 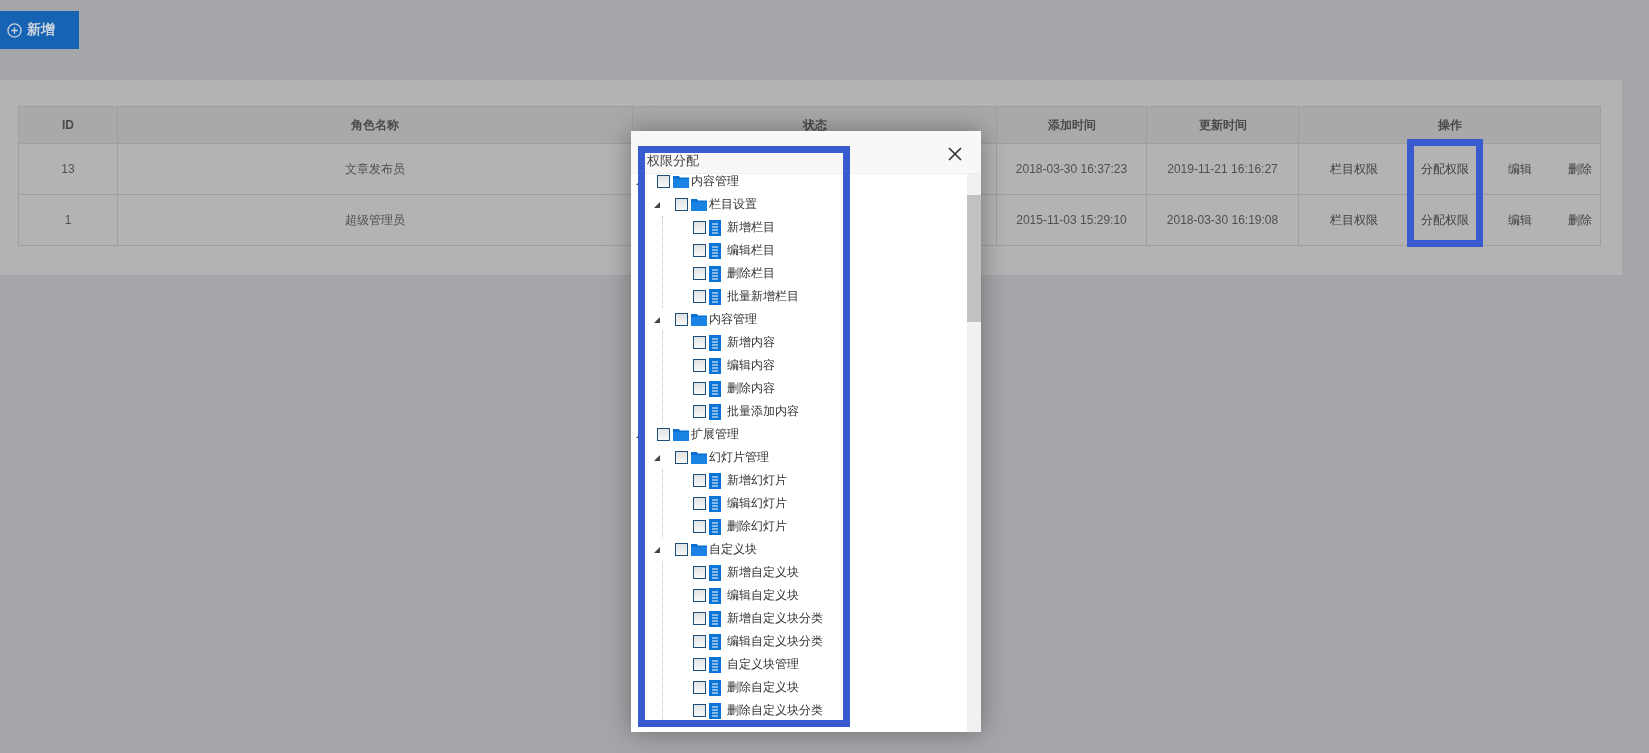 What do you see at coordinates (974, 258) in the screenshot?
I see `scrollbar-thumb` at bounding box center [974, 258].